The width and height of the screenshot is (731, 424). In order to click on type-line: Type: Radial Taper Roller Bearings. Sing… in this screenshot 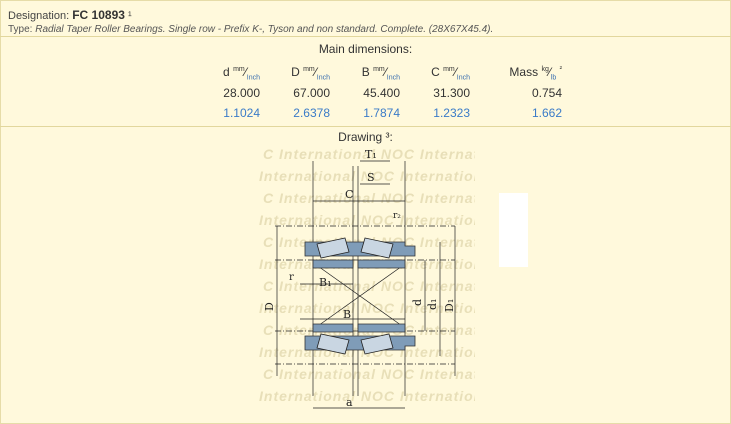, I will do `click(365, 29)`.